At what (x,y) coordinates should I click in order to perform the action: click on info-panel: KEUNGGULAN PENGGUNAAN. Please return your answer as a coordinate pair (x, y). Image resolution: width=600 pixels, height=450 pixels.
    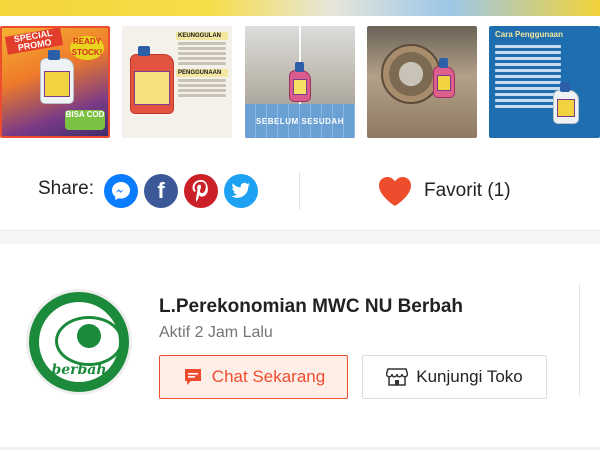
    Looking at the image, I should click on (202, 81).